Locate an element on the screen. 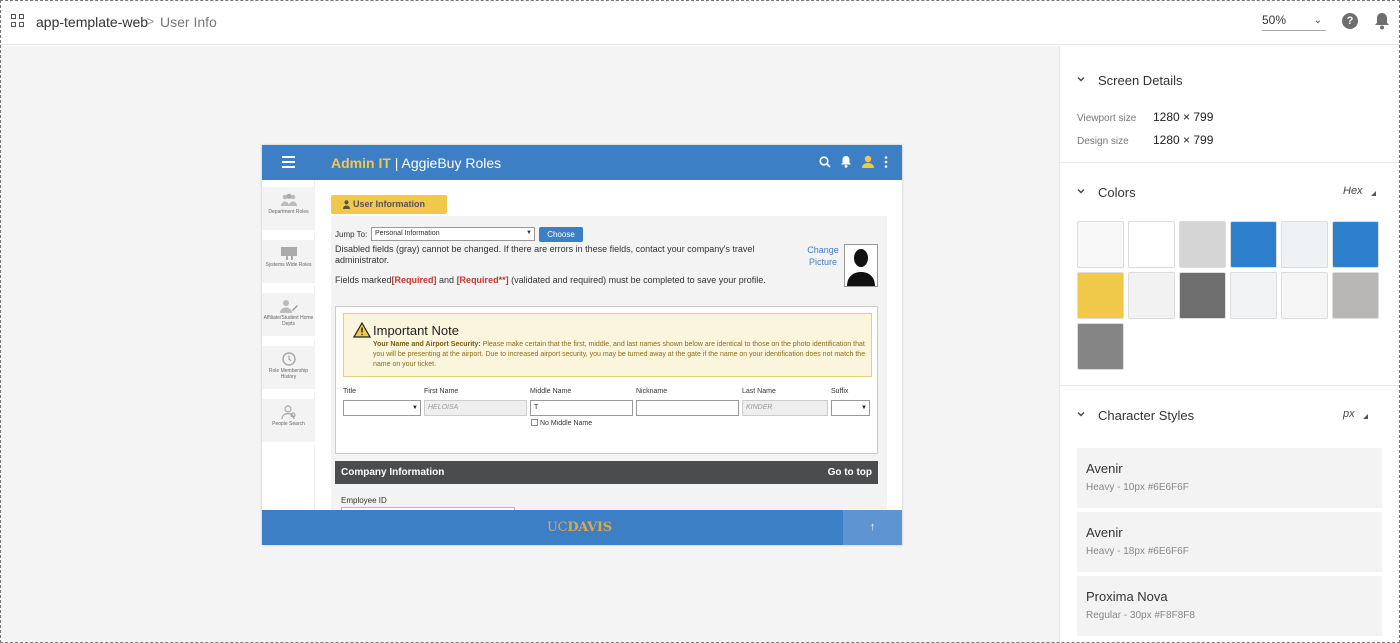  middle-name-label: Middle Name is located at coordinates (551, 391).